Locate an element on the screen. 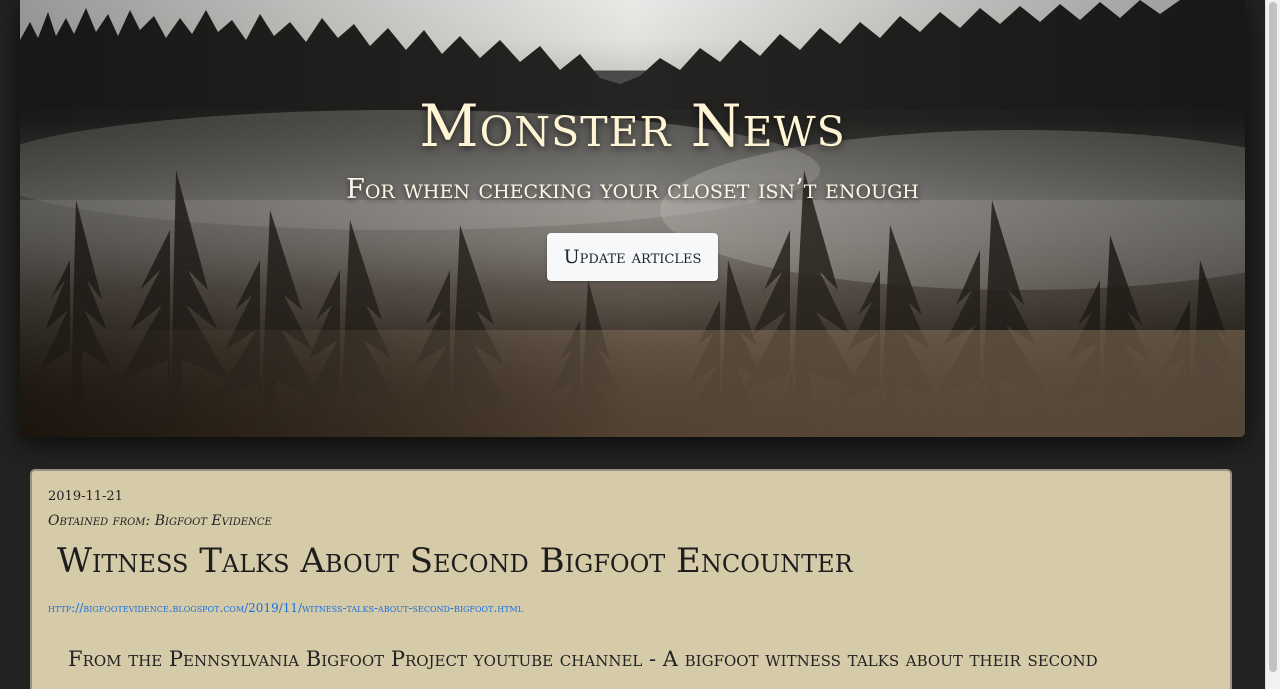 The image size is (1280, 689). article-source: Obtained from: Bigfoot Evidence is located at coordinates (160, 521).